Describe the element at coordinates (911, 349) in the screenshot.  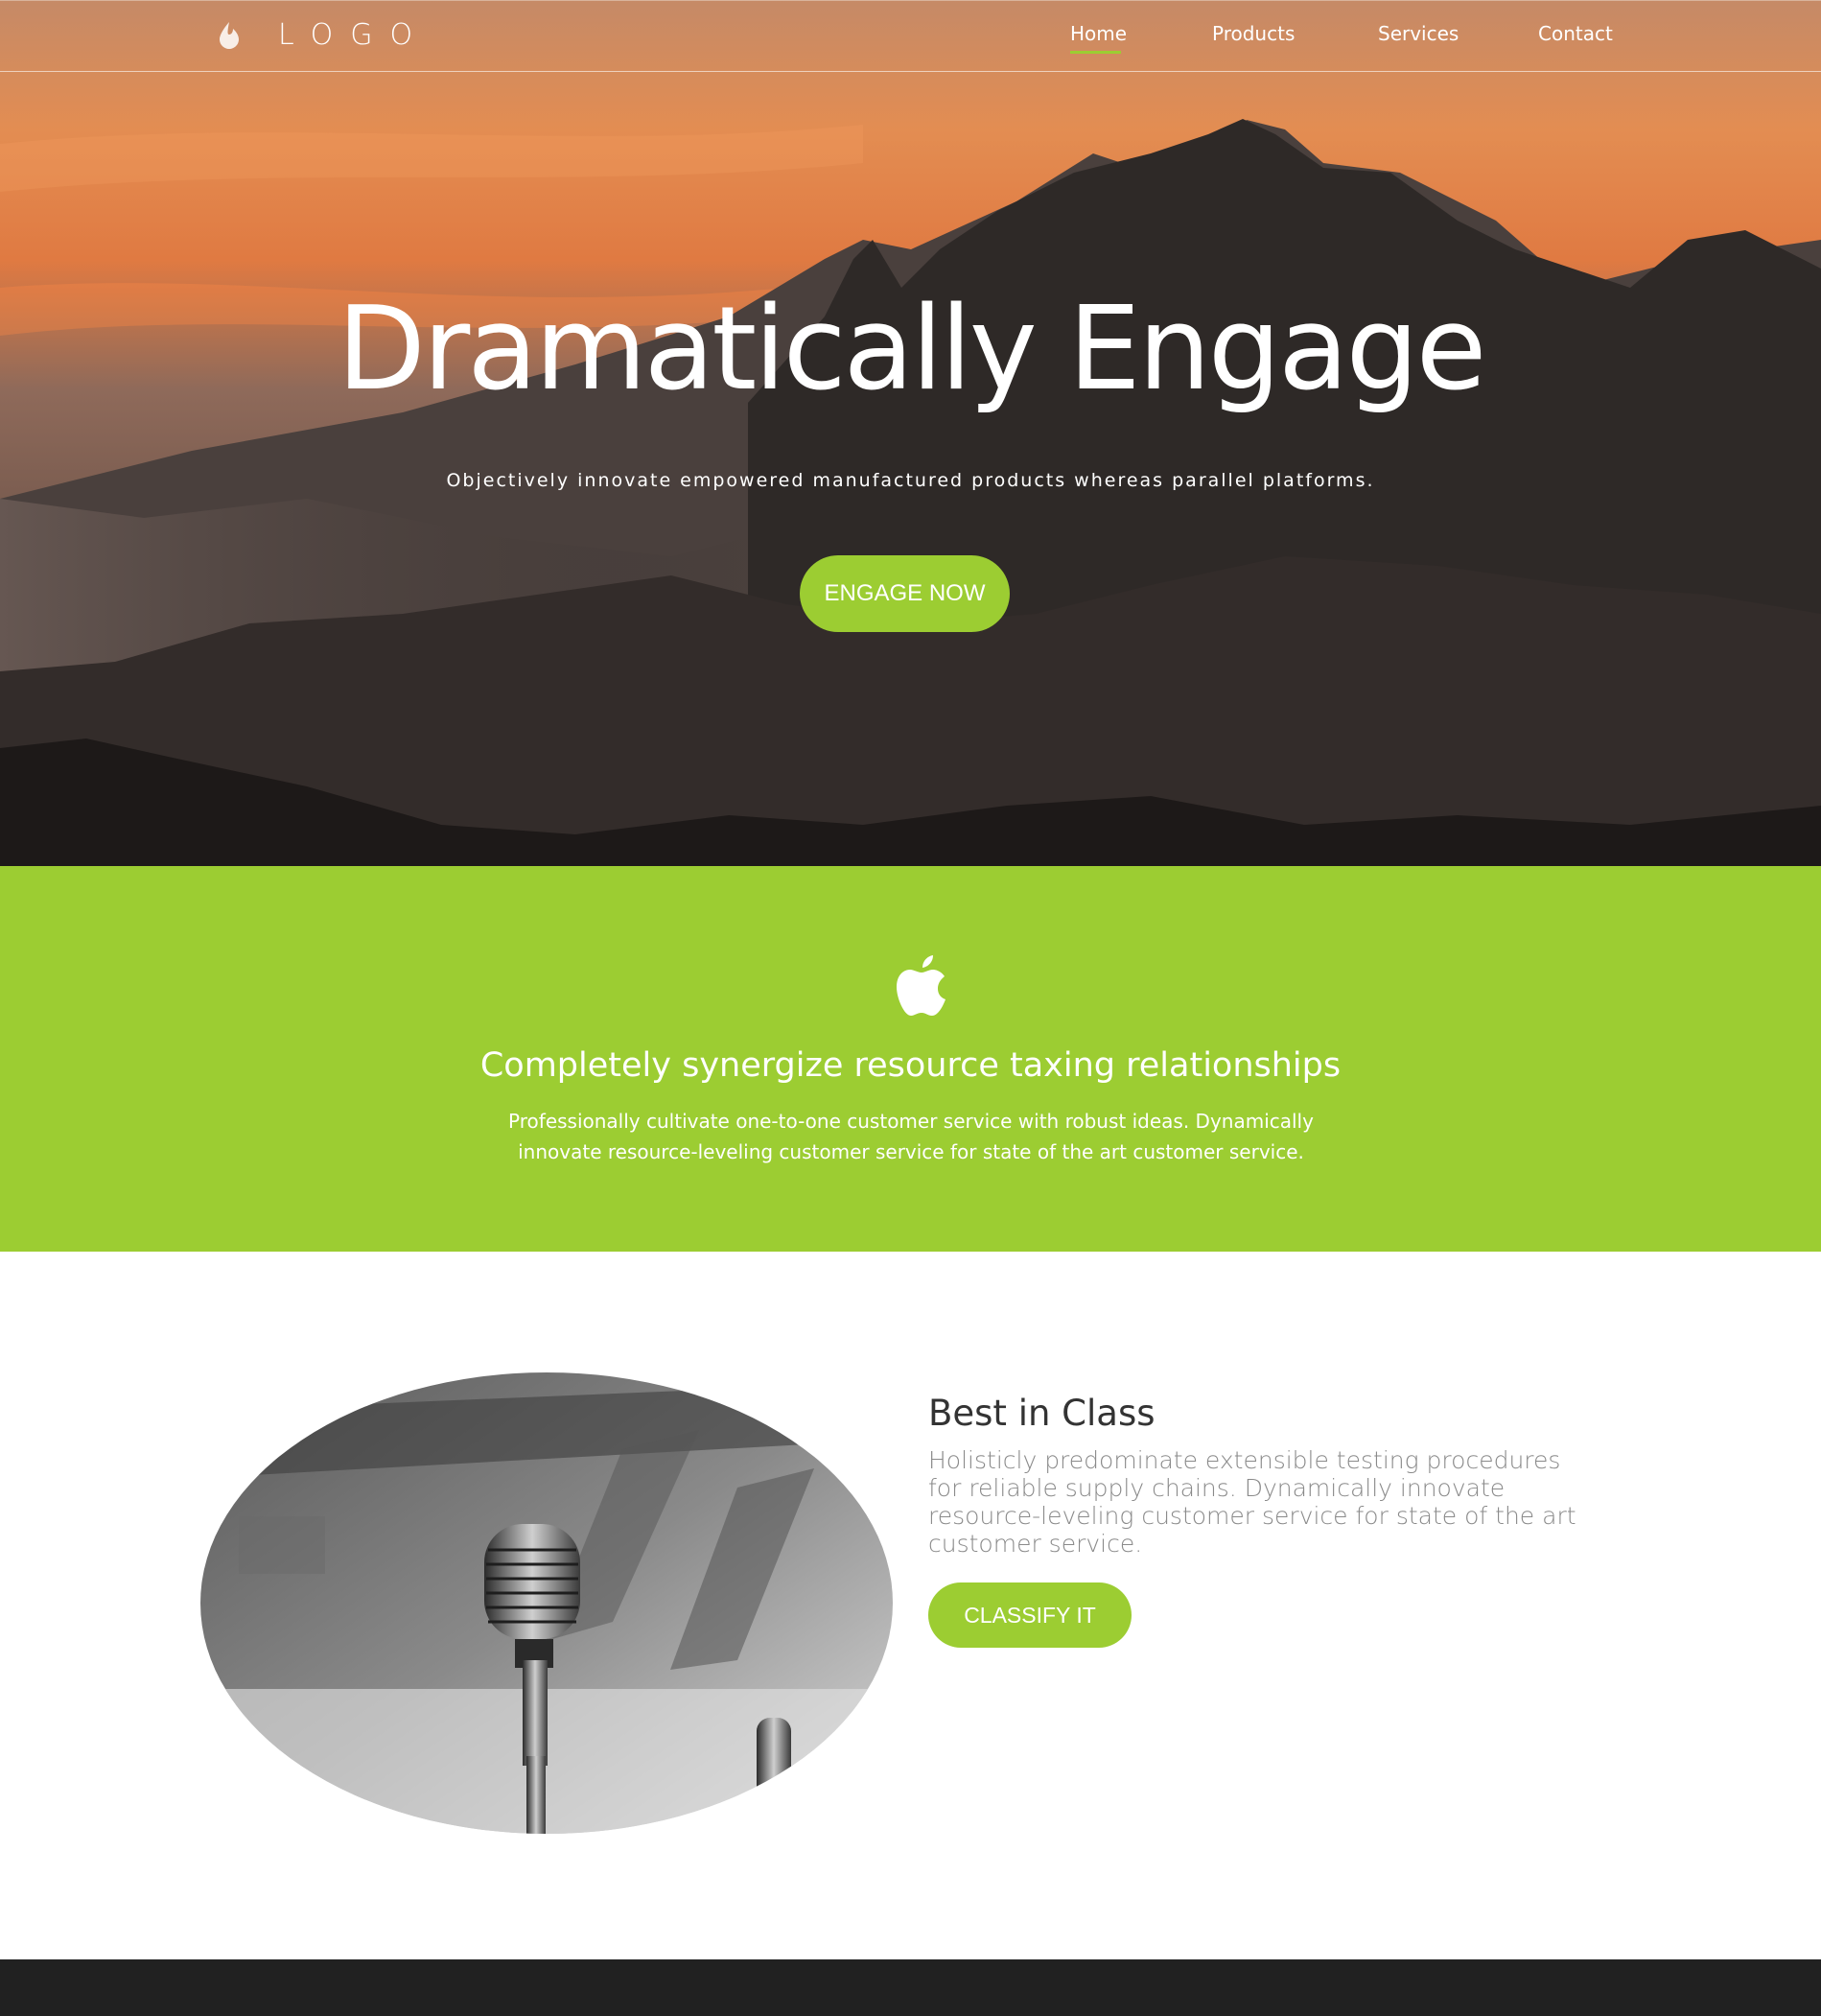
I see `hero-title: Dramatically Engage` at that location.